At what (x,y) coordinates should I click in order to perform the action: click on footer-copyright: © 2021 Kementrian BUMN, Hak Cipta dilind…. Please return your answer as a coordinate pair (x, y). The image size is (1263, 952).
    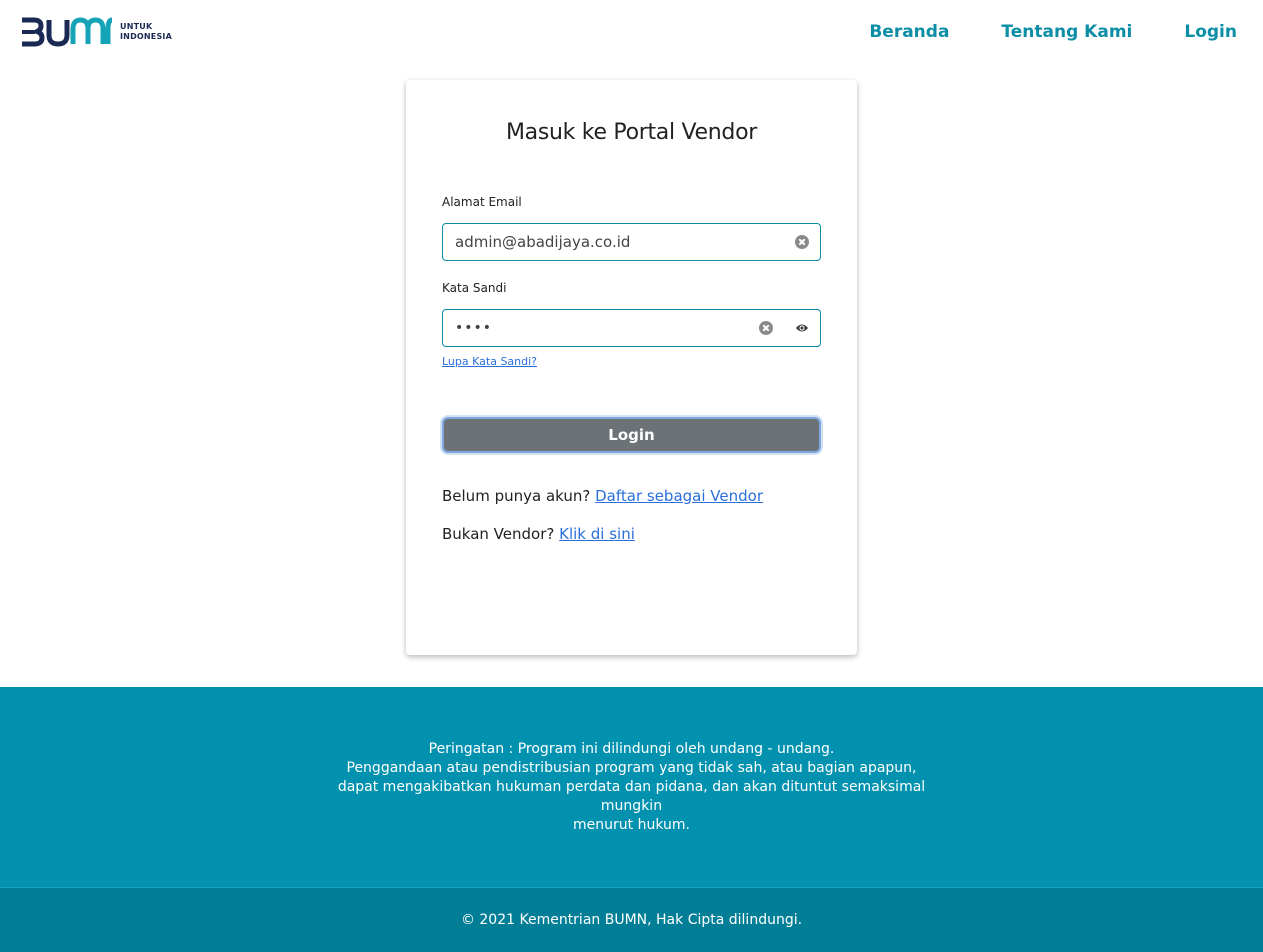
    Looking at the image, I should click on (631, 919).